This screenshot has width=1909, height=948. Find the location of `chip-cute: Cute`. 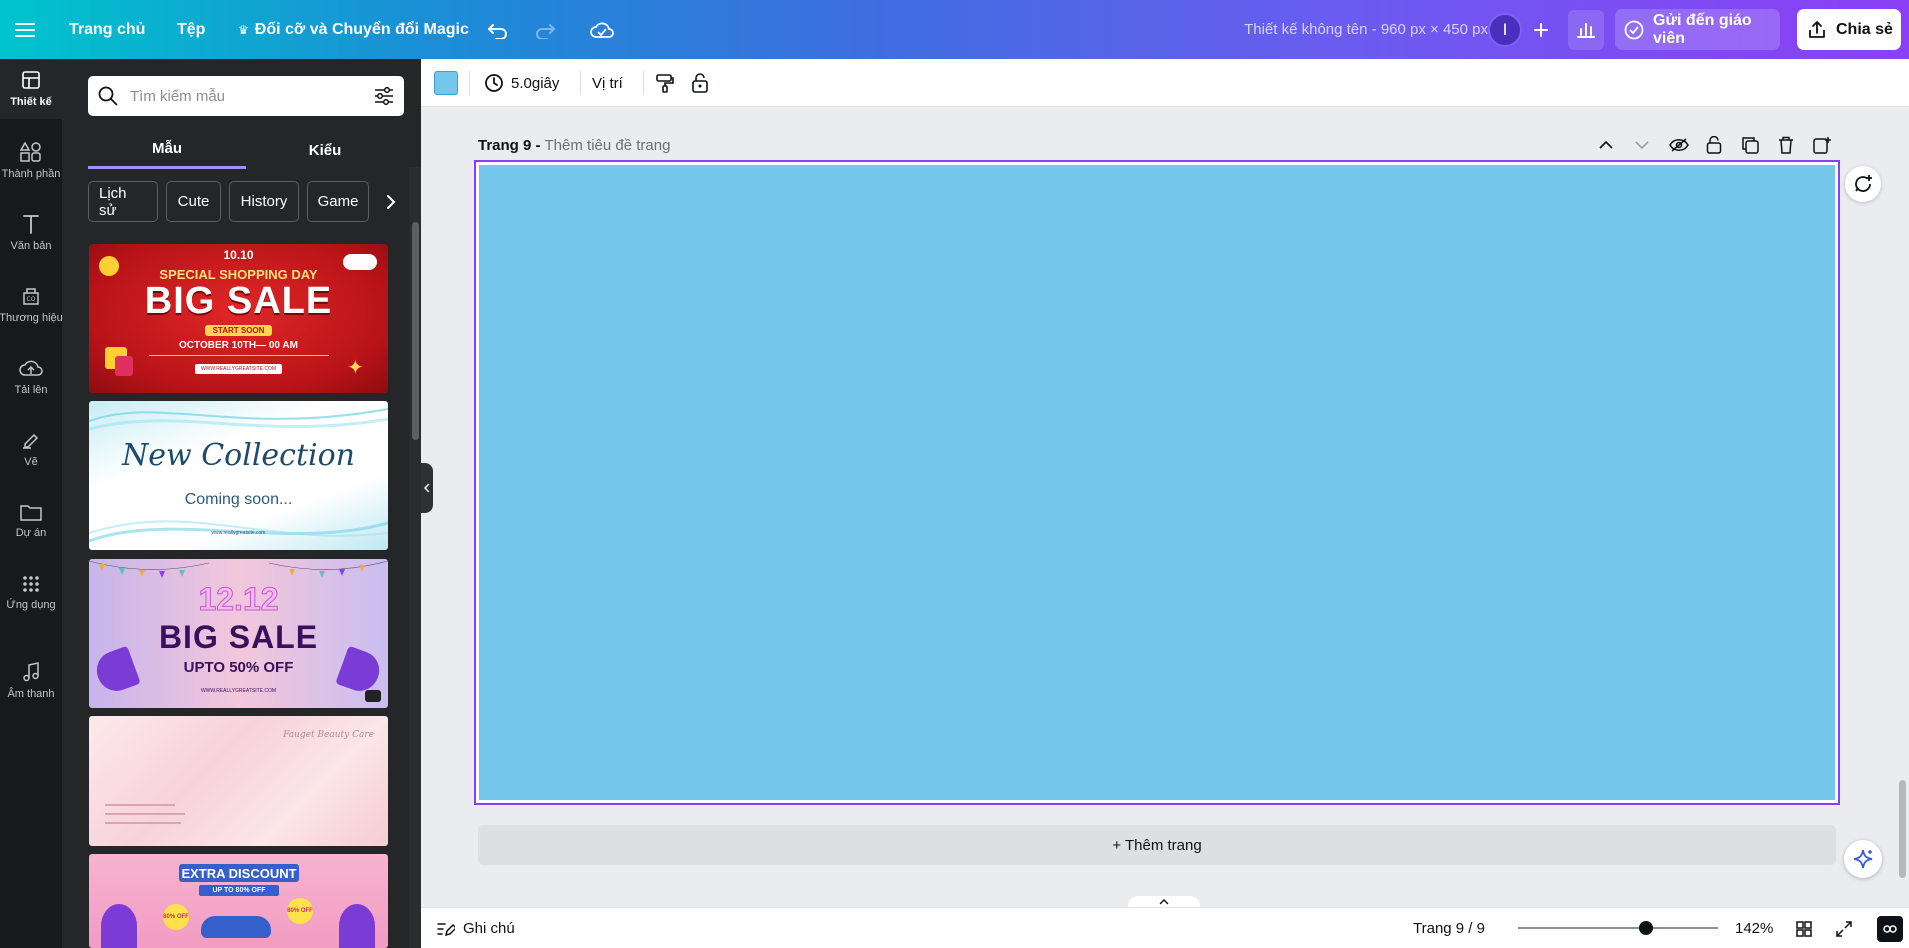

chip-cute: Cute is located at coordinates (193, 201).